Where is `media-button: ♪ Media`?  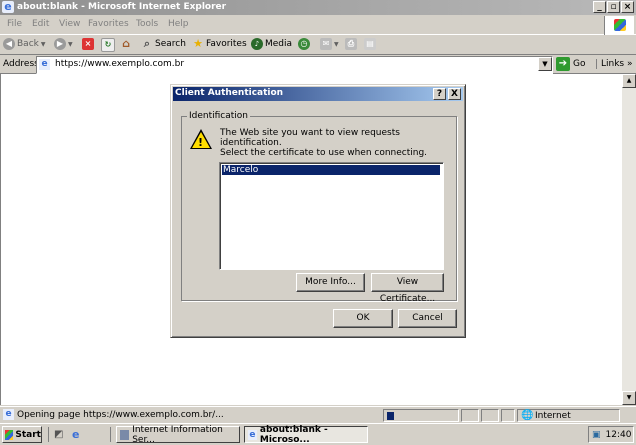
media-button: ♪ Media is located at coordinates (271, 44).